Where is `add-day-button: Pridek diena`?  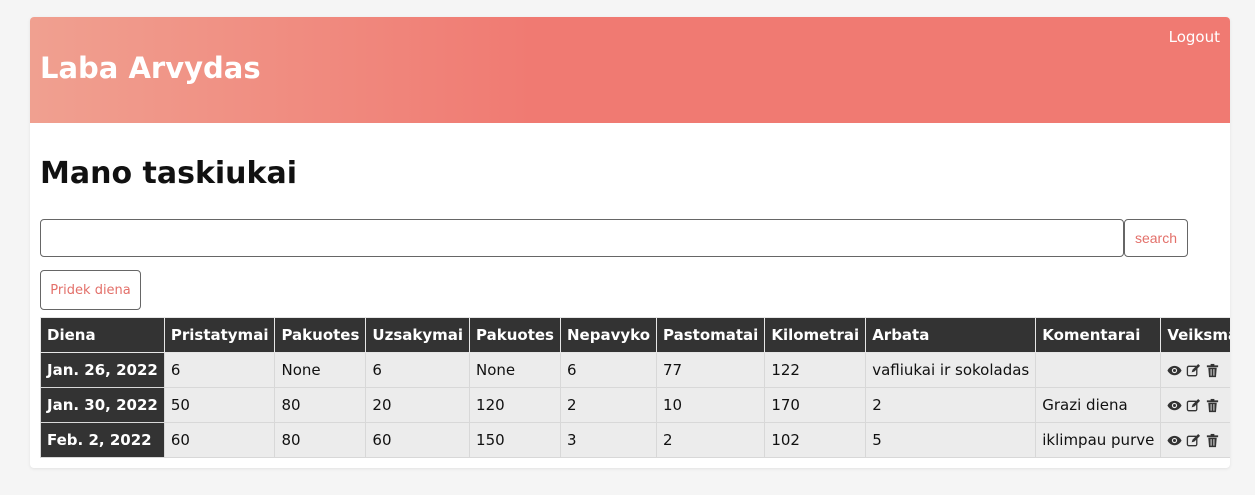
add-day-button: Pridek diena is located at coordinates (90, 290).